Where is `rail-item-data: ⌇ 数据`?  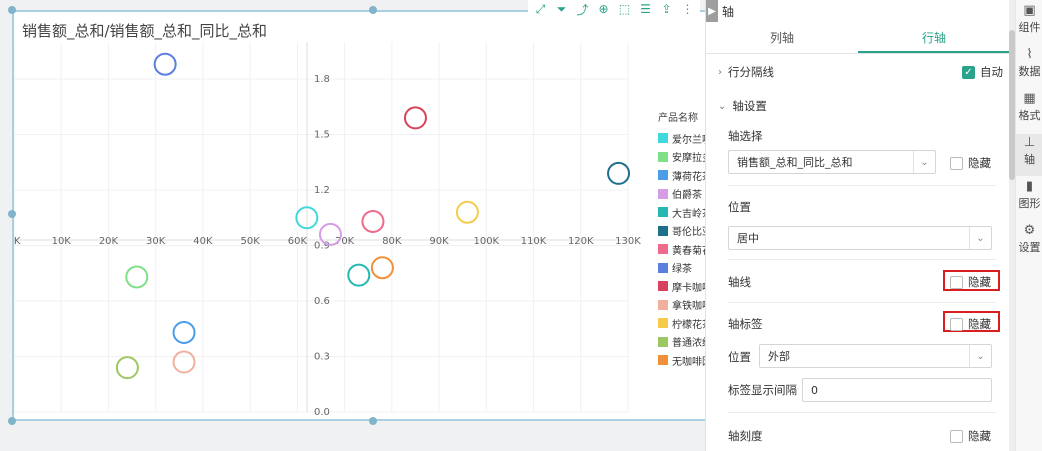 rail-item-data: ⌇ 数据 is located at coordinates (1029, 67).